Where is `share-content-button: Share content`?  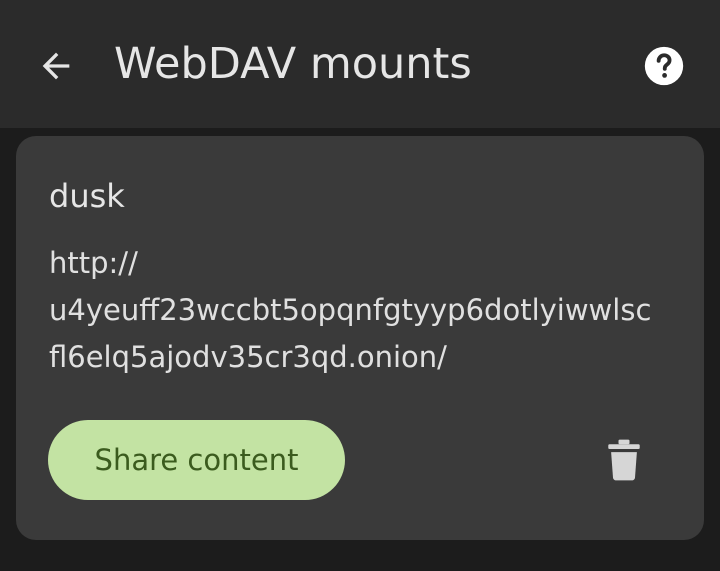
share-content-button: Share content is located at coordinates (196, 460).